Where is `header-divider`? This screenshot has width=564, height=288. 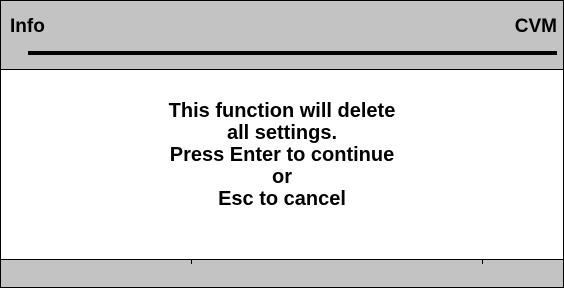
header-divider is located at coordinates (292, 53).